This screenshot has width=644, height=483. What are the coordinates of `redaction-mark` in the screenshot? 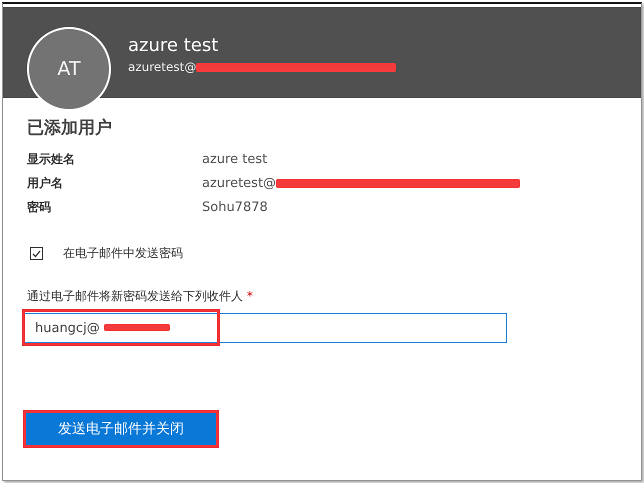 It's located at (137, 327).